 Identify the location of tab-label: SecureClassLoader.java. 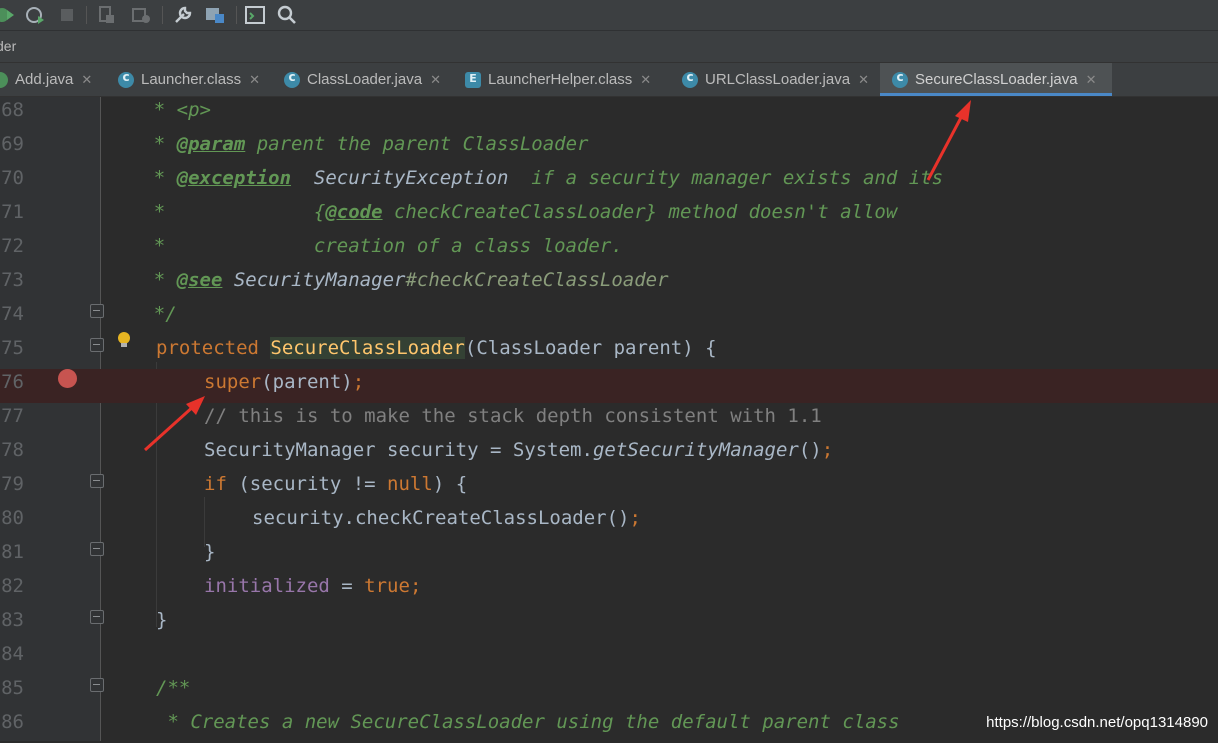
(996, 79).